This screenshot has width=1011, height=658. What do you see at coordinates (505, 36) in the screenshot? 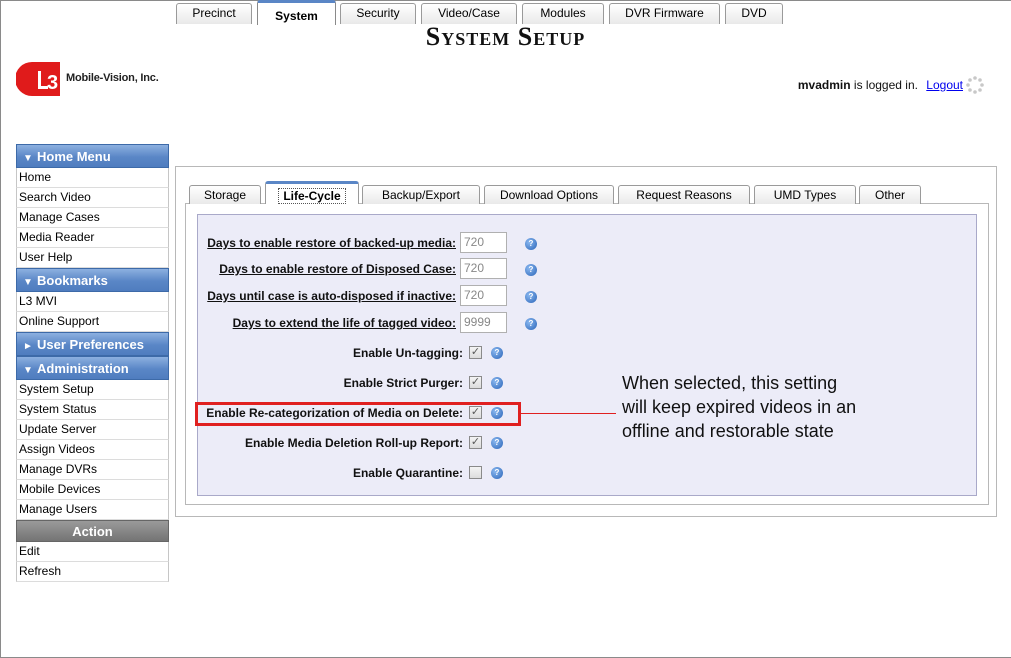
I see `page-title: System Setup` at bounding box center [505, 36].